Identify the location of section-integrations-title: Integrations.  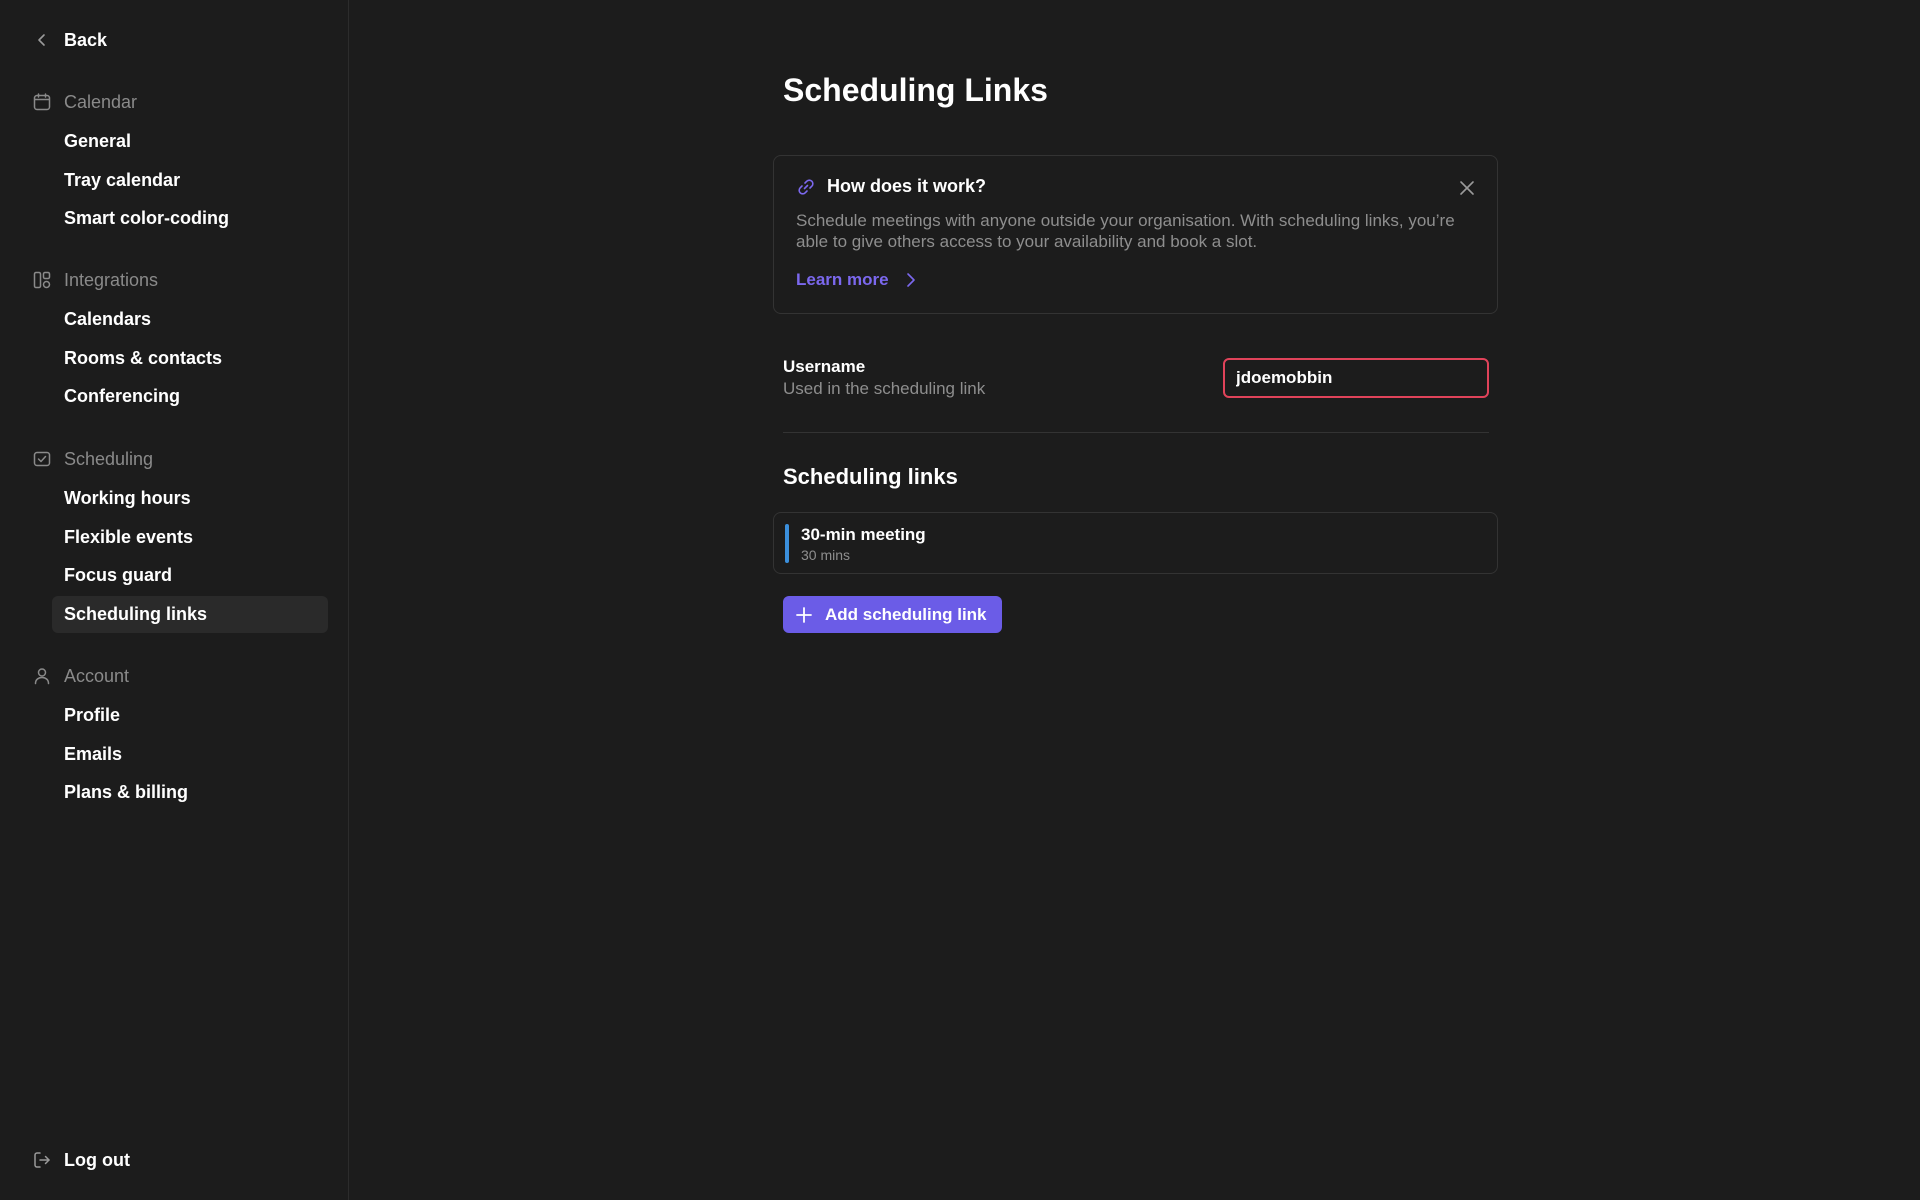
(111, 279).